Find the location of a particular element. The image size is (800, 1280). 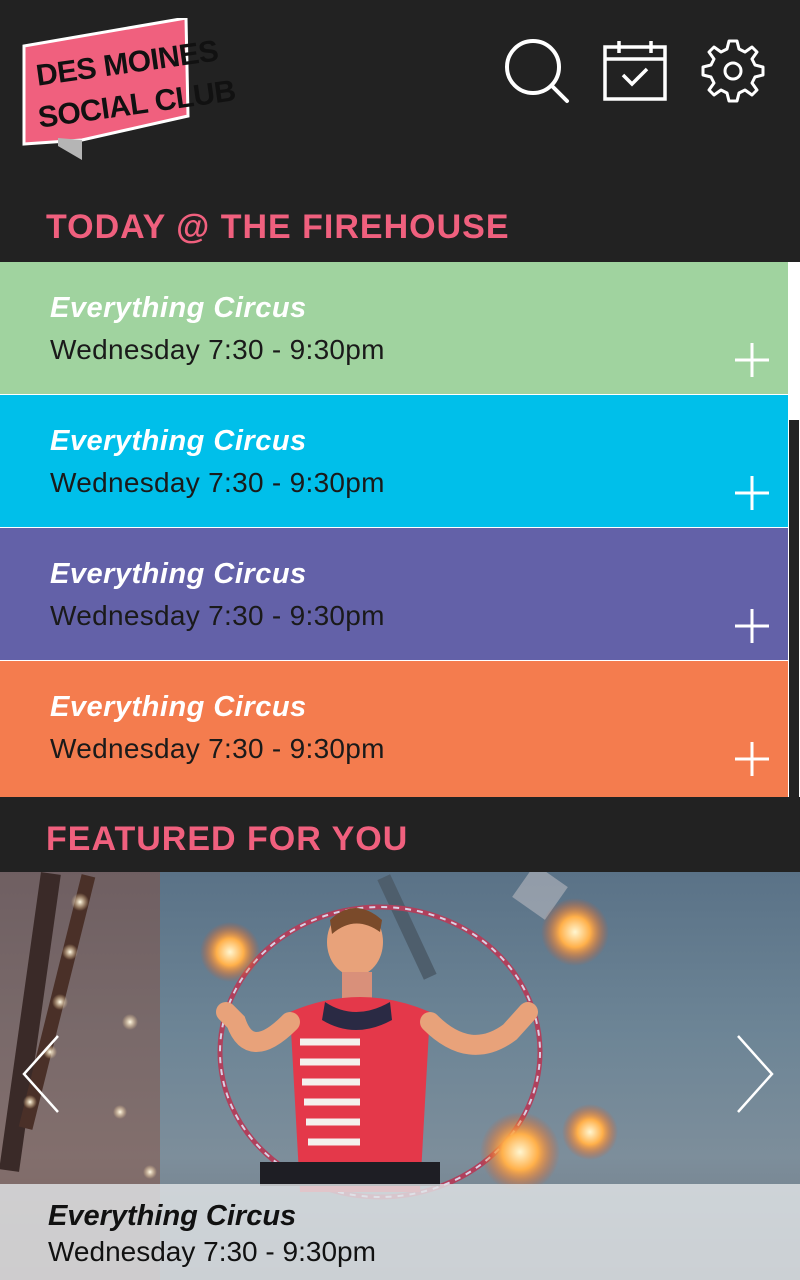

search-icon is located at coordinates (537, 71).